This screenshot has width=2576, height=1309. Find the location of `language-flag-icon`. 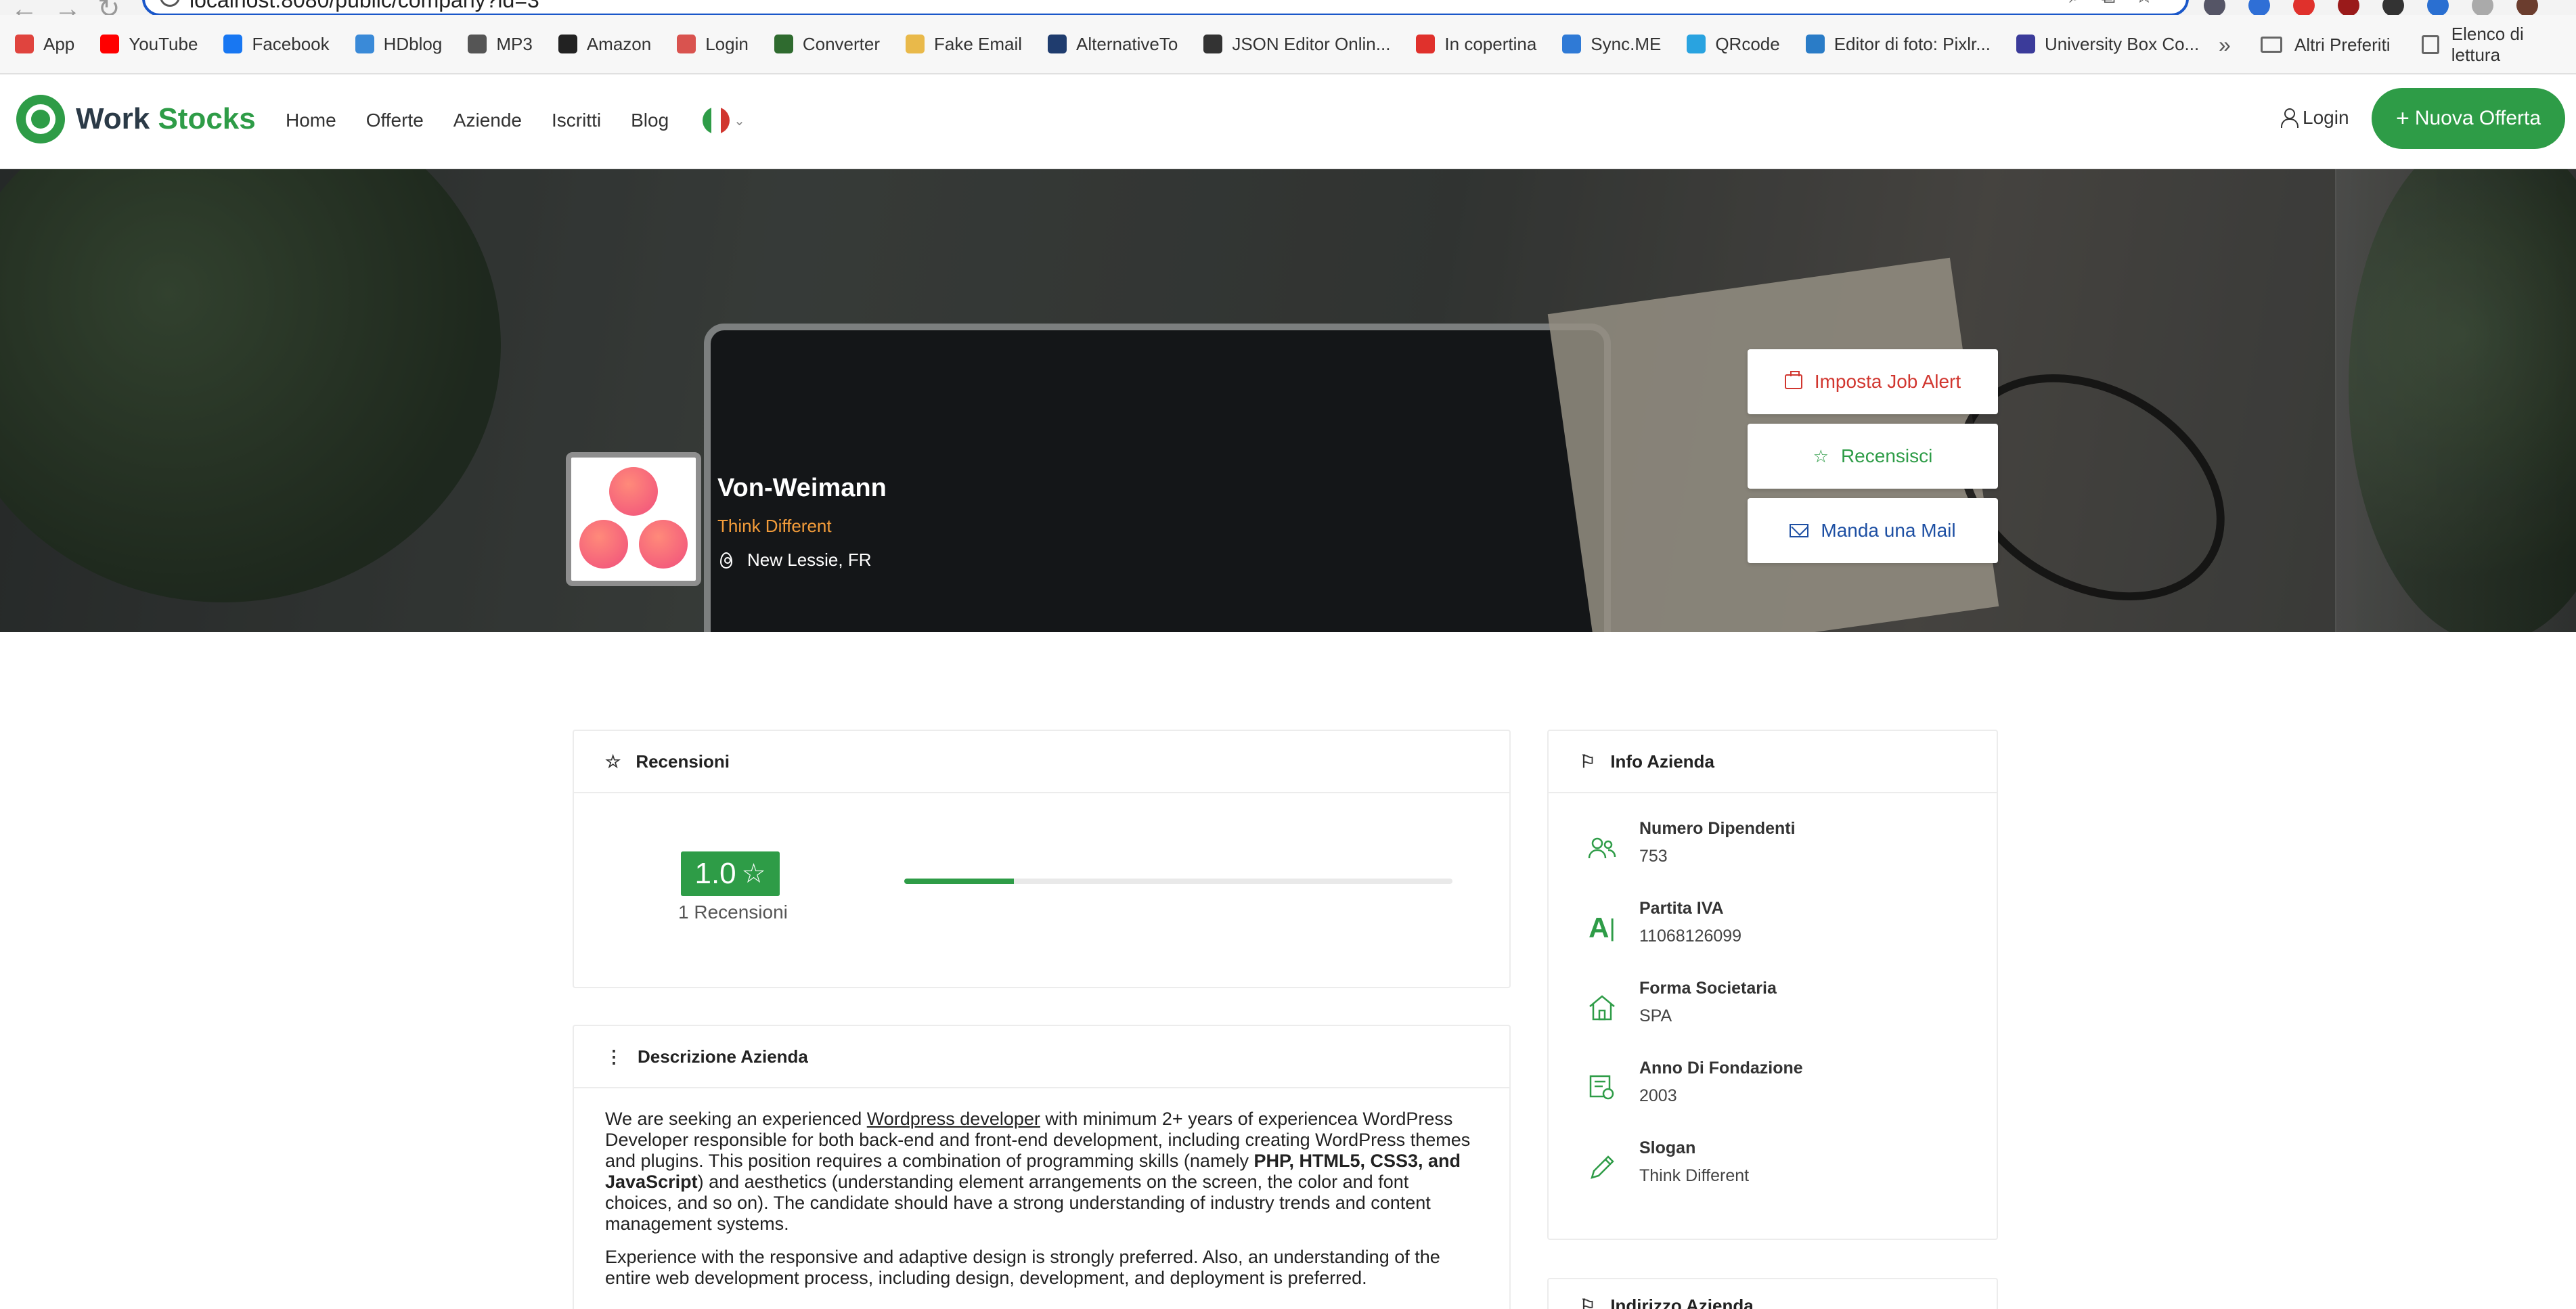

language-flag-icon is located at coordinates (716, 121).